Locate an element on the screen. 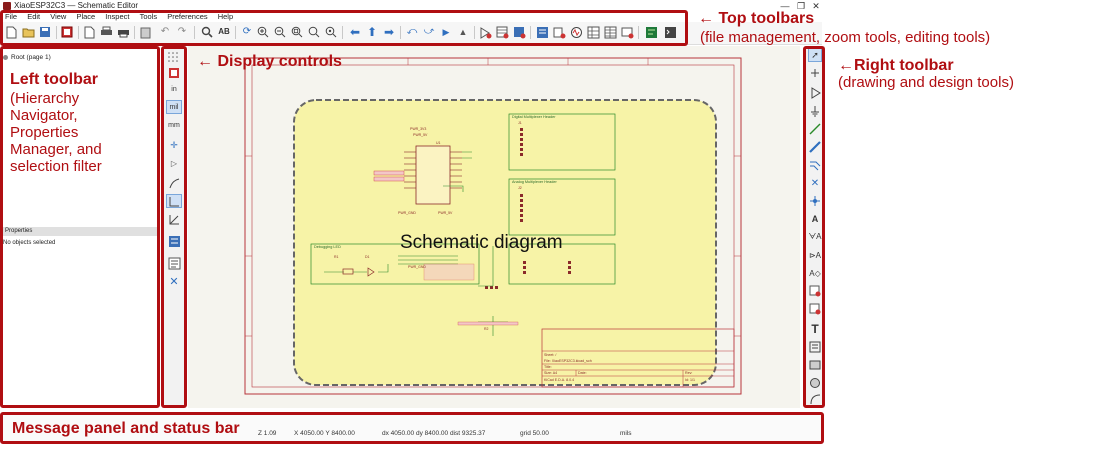 Image resolution: width=1111 pixels, height=450 pixels. svg-text: Rev: is located at coordinates (688, 373).